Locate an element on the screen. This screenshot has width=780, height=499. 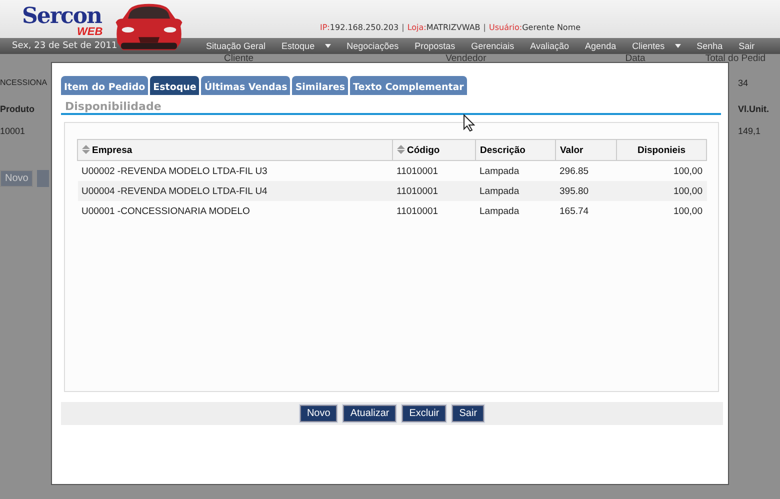
field-label: Data is located at coordinates (635, 59).